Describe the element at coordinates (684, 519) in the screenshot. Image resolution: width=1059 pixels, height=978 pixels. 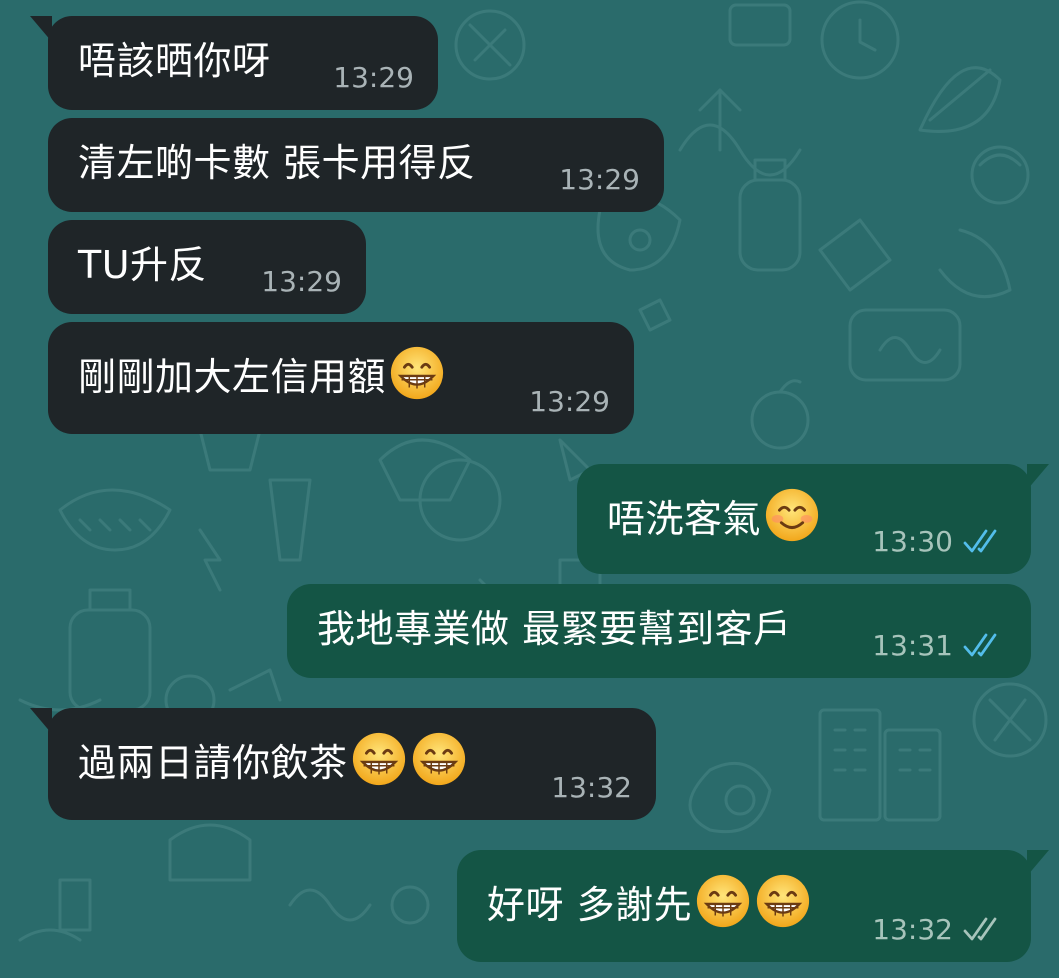
I see `message-text: 唔洗客氣` at that location.